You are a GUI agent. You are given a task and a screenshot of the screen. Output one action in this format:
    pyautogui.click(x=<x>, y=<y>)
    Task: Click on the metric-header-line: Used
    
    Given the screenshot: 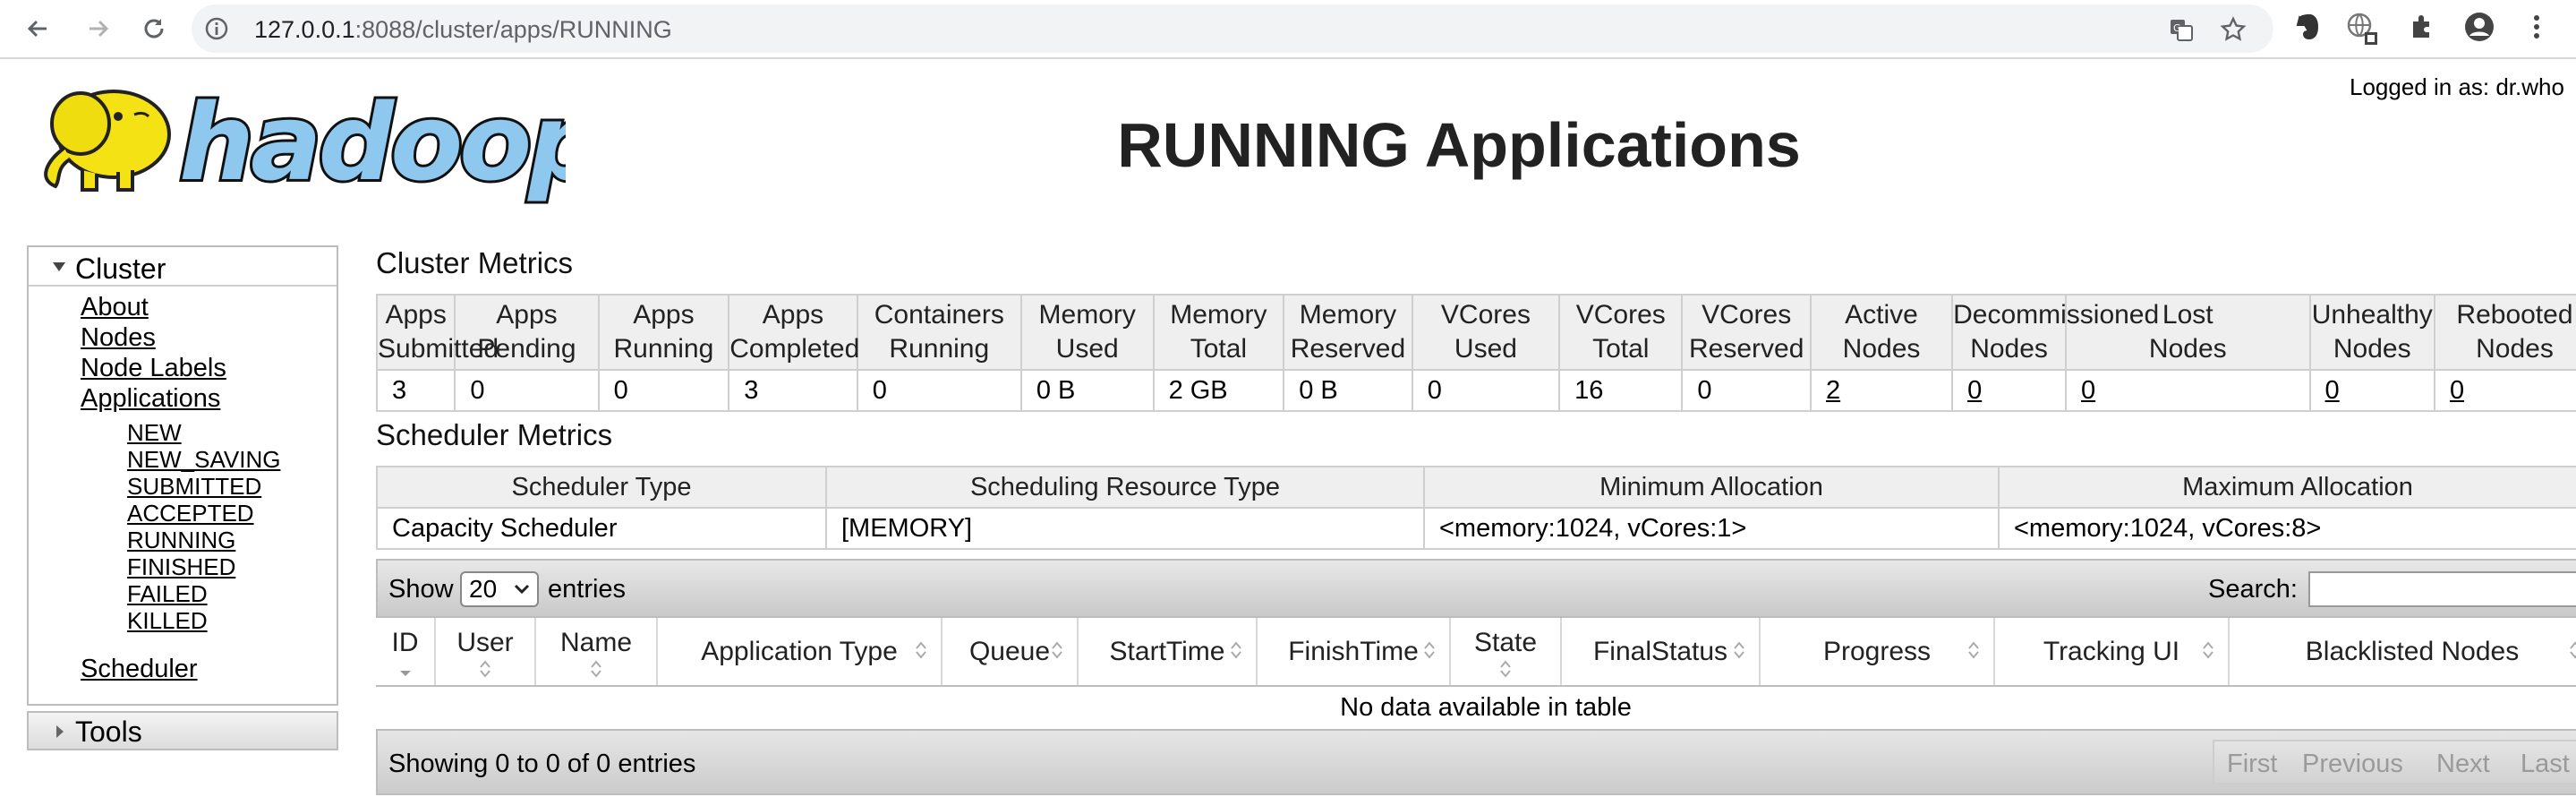 What is the action you would take?
    pyautogui.click(x=1087, y=349)
    